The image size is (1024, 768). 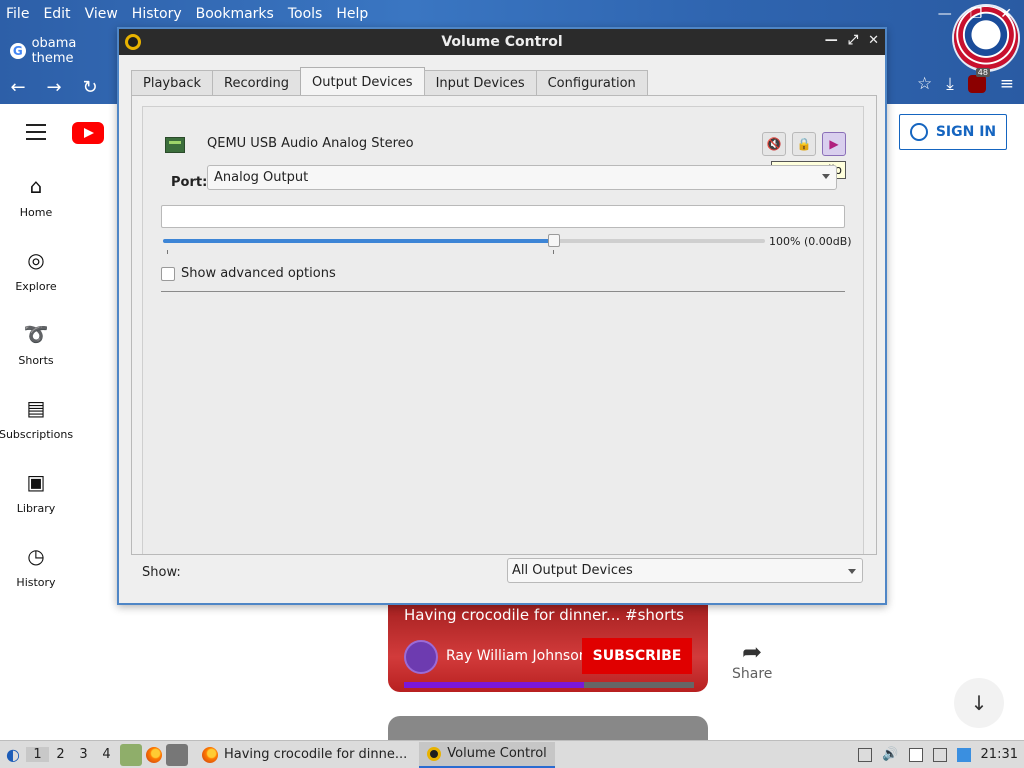 What do you see at coordinates (1007, 84) in the screenshot?
I see `hamburger-menu-icon: ≡` at bounding box center [1007, 84].